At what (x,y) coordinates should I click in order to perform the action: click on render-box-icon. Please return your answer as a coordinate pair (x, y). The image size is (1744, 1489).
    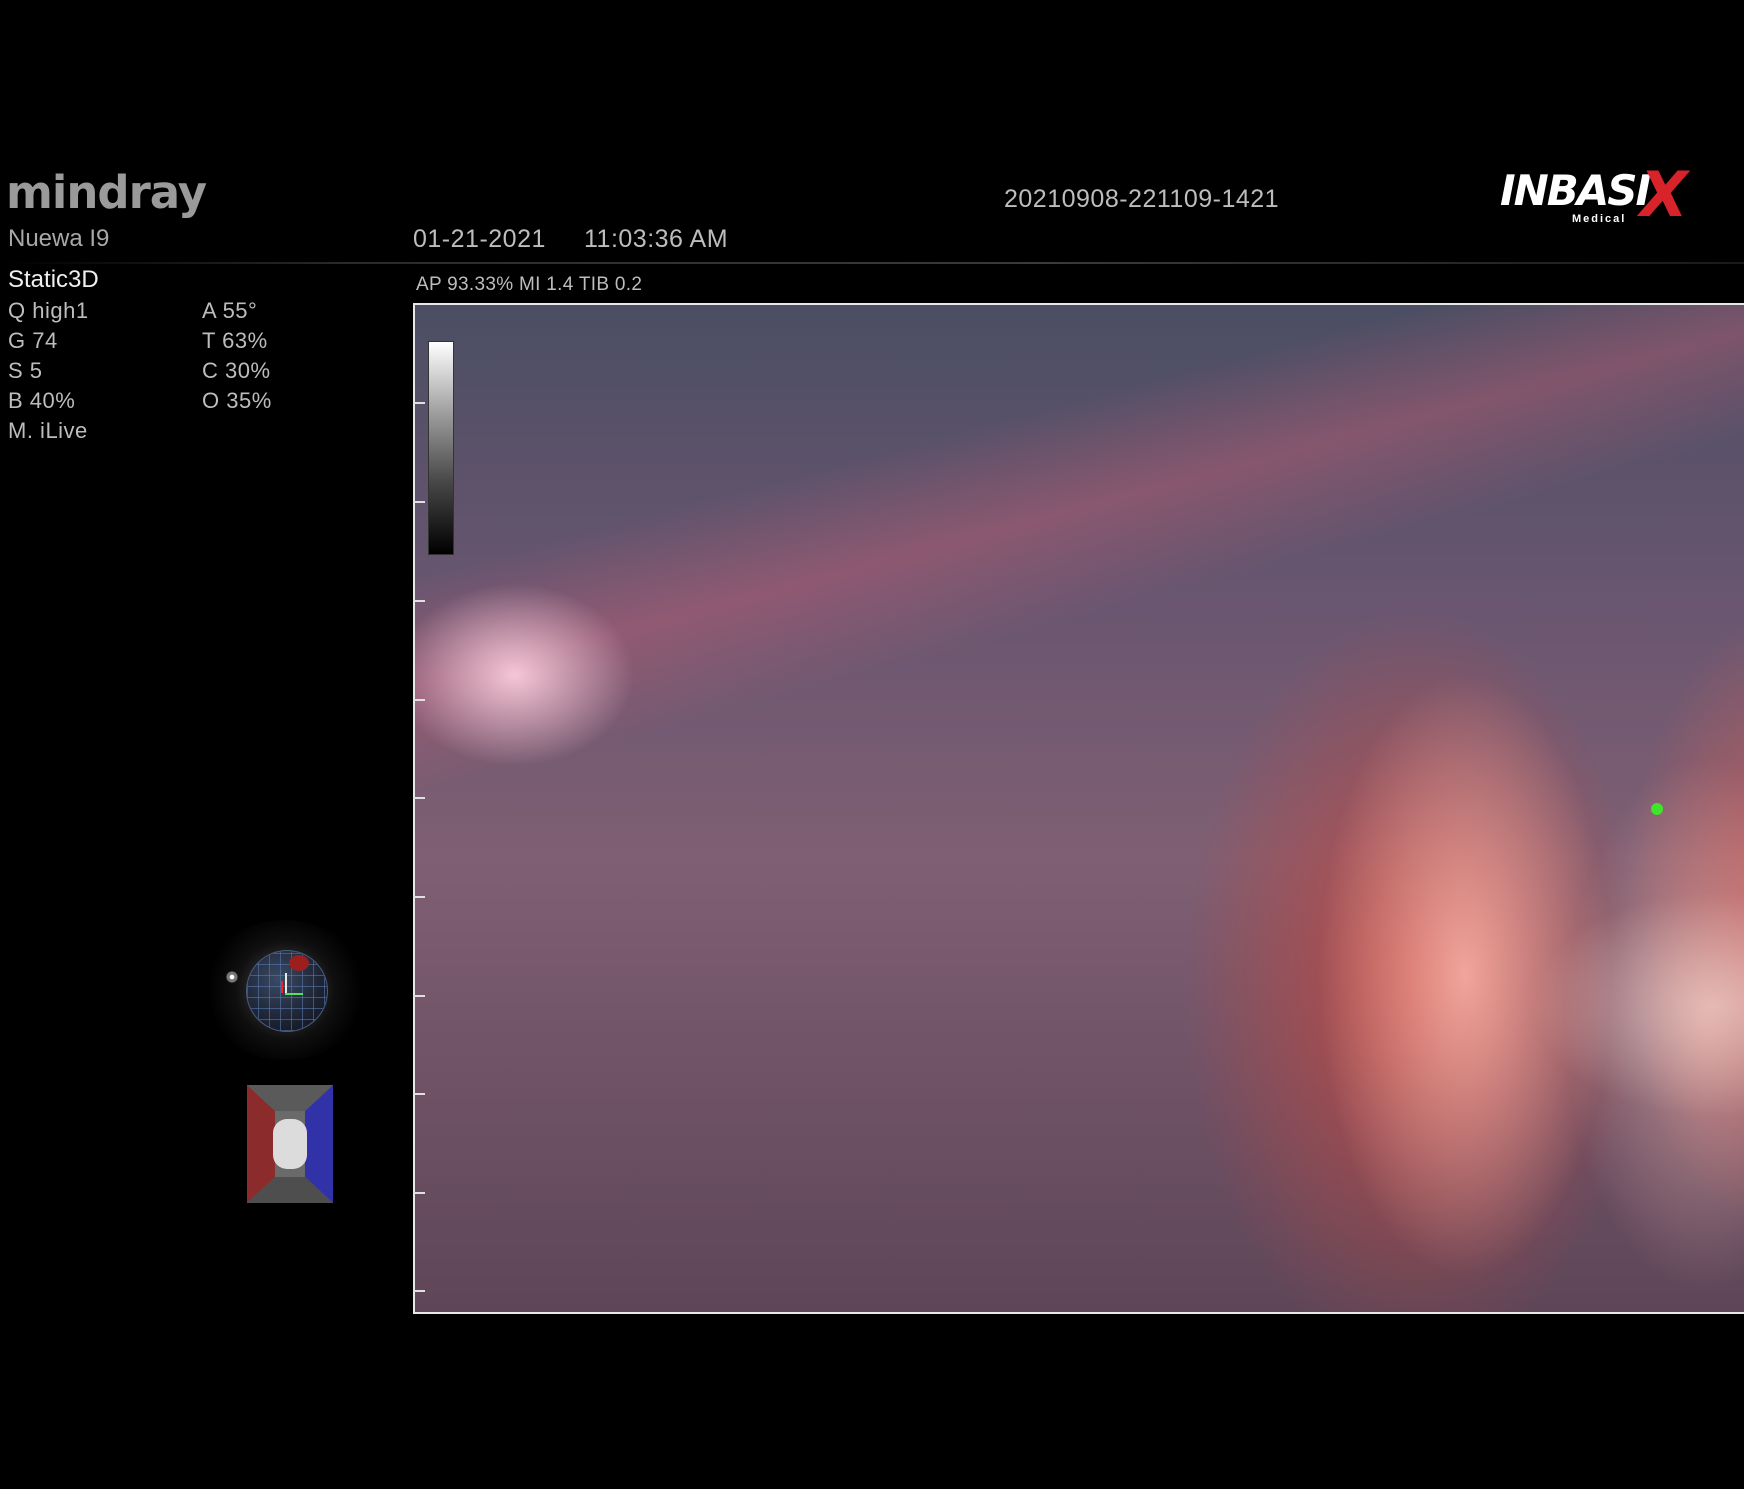
    Looking at the image, I should click on (290, 1144).